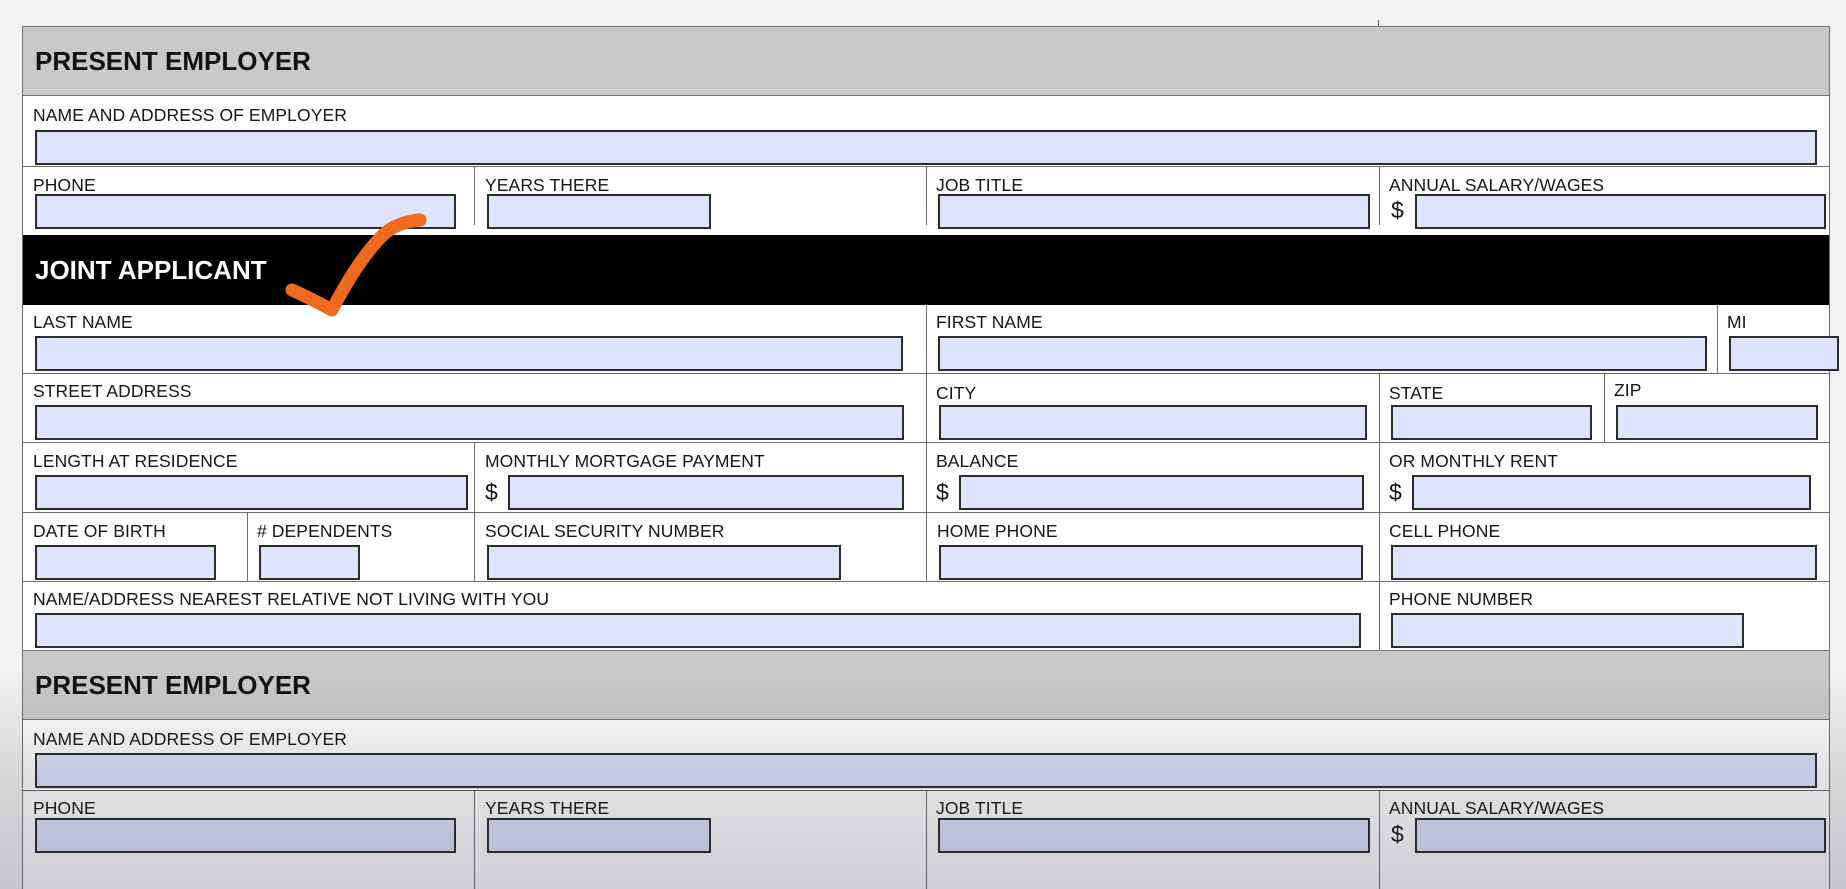 This screenshot has height=889, width=1846. What do you see at coordinates (605, 531) in the screenshot?
I see `ssn-label: SOCIAL SECURITY NUMBER` at bounding box center [605, 531].